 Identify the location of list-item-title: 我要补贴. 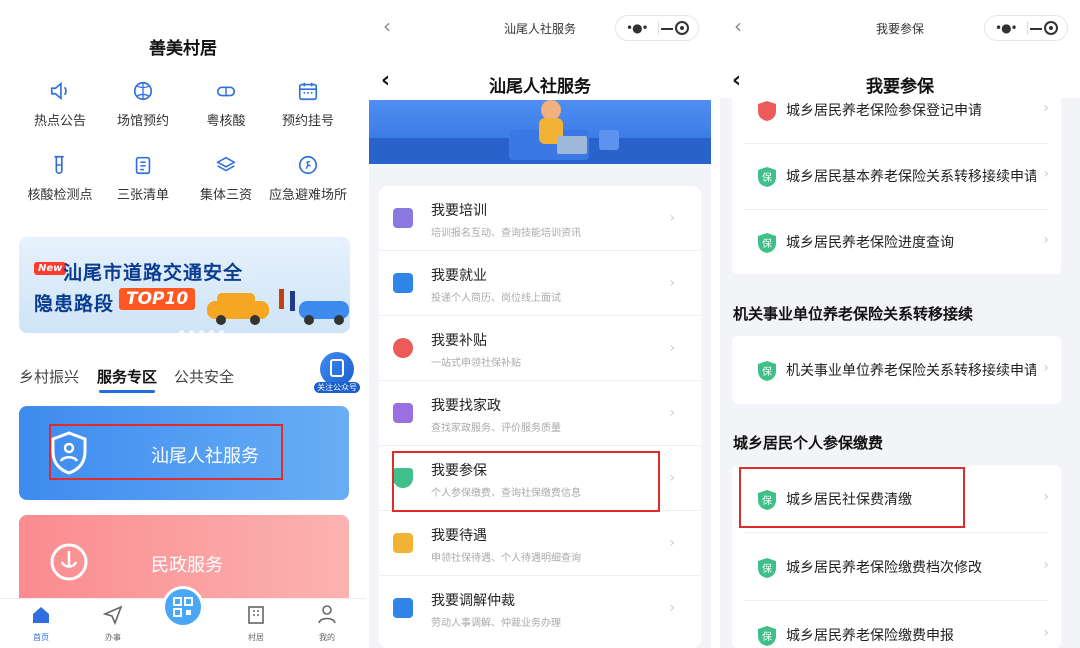
(459, 341).